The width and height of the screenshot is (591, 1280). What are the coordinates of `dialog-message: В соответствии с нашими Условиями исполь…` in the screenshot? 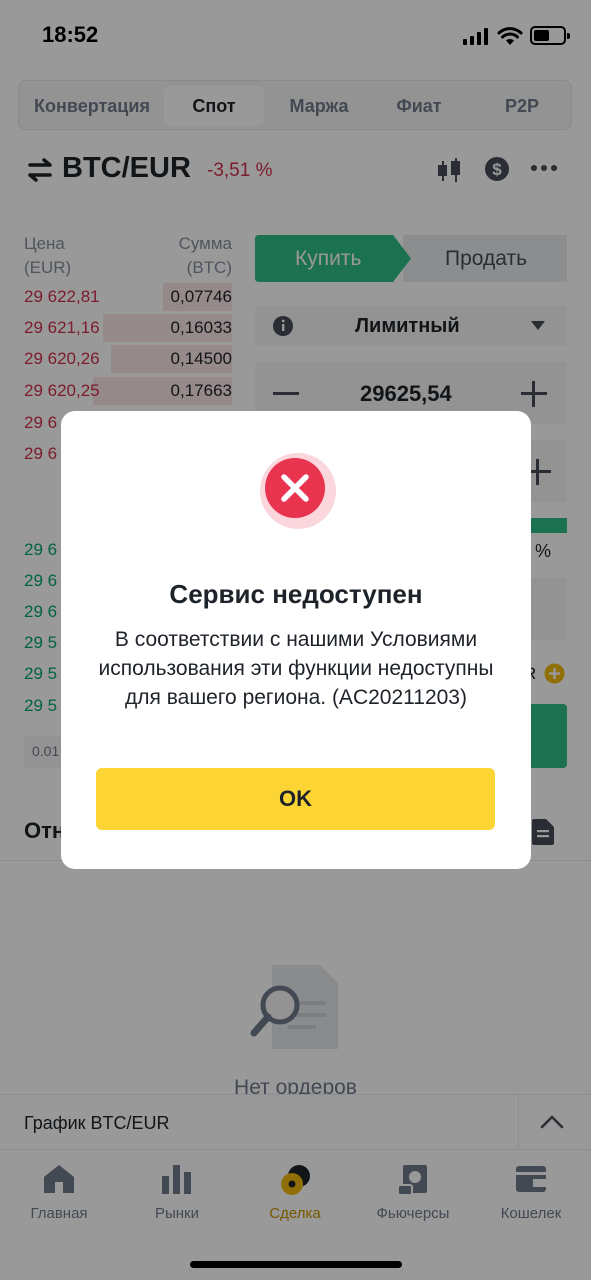 It's located at (296, 668).